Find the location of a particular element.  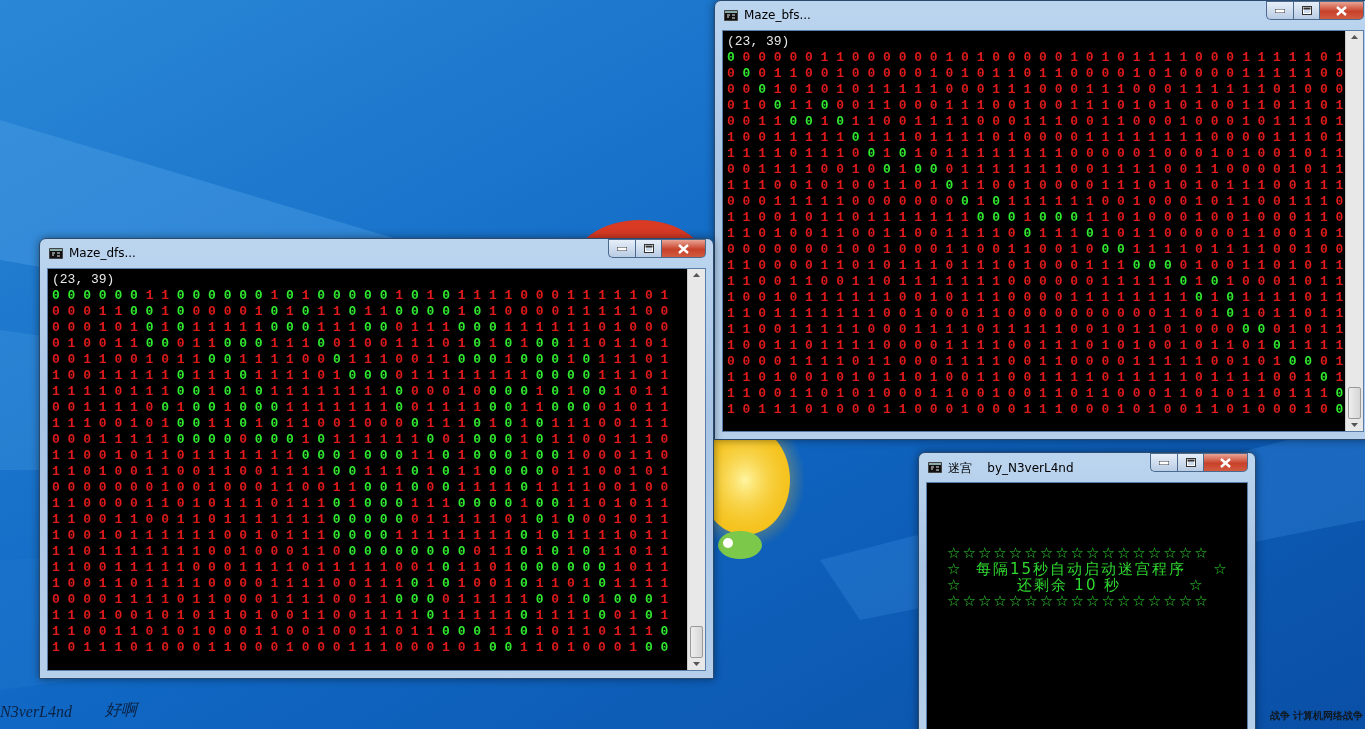

maze-row: 1 1 1 1 0 1 1 1 0 0 1 0 1 0 1 1 1 1 1 1 1 1 0 0 0 0 0 1 0 0 0 1 0 1 0 0 1 0 1 1 is located at coordinates (1034, 154).